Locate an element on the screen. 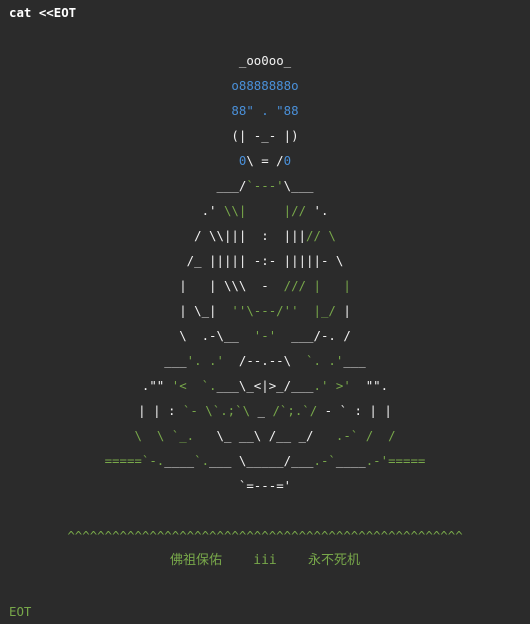 Image resolution: width=530 pixels, height=624 pixels. art-line: | | : `- \`.;`\ _ /`;.`/ - ` : | | is located at coordinates (265, 410).